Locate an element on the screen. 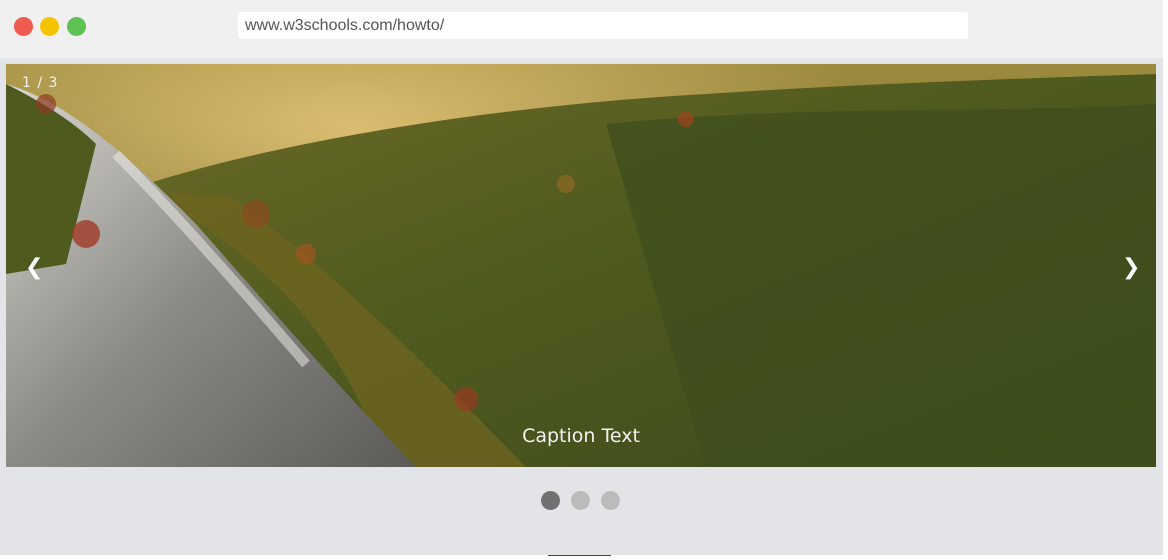  close-window-button is located at coordinates (23, 26).